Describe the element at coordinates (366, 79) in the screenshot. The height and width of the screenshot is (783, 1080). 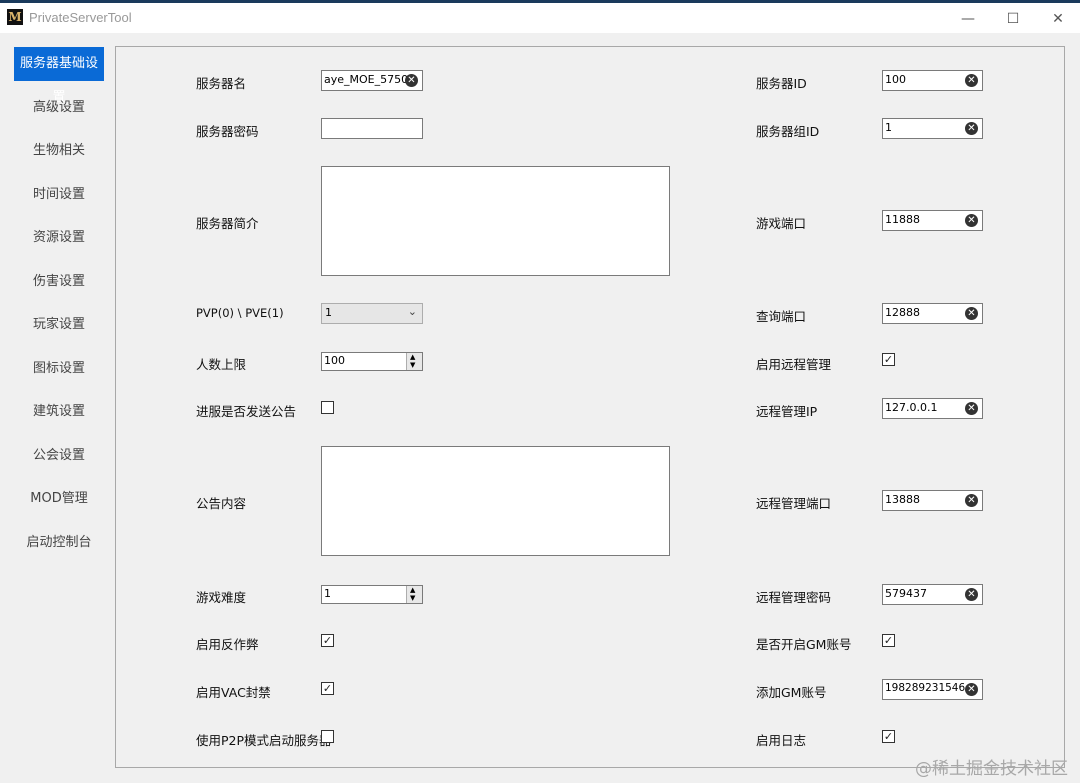
I see `server-name-value: aye_MOE_5750` at that location.